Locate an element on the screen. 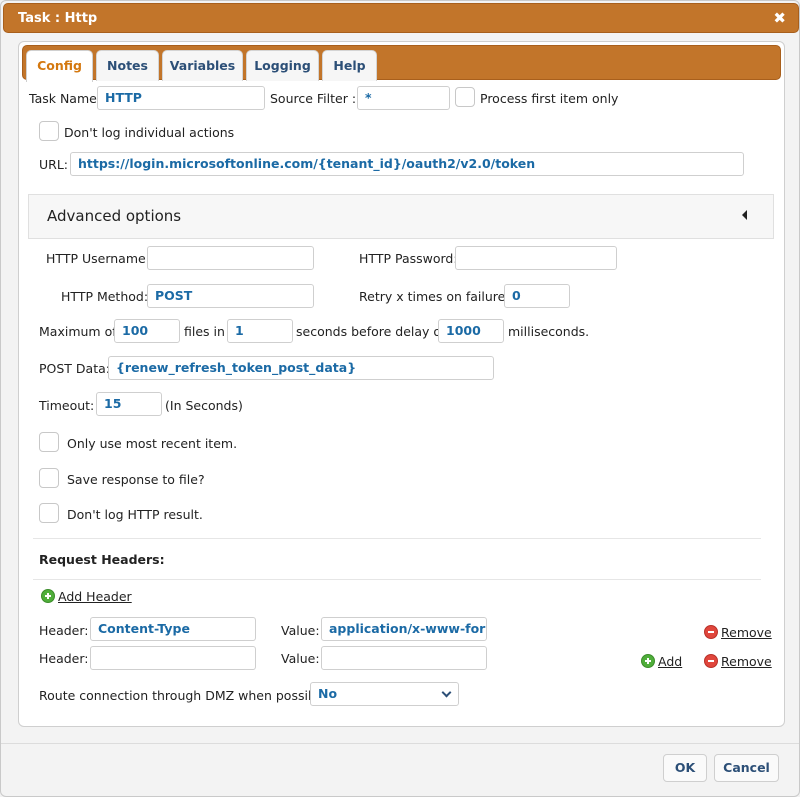 This screenshot has width=800, height=797. dialog-footer: OK Cancel is located at coordinates (400, 769).